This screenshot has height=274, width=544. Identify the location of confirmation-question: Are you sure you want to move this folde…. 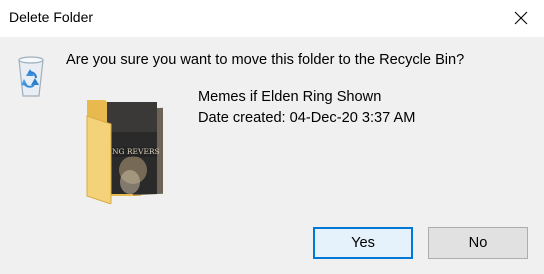
(265, 60).